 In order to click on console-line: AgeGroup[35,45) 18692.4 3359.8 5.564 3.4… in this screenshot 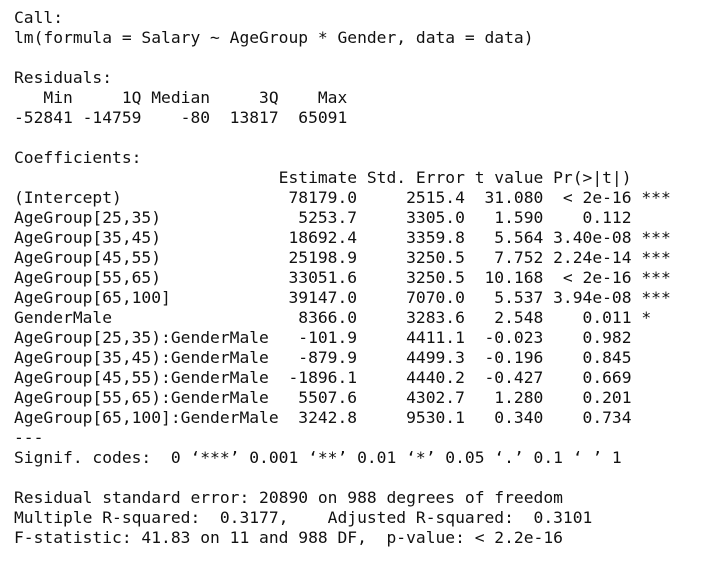, I will do `click(342, 237)`.